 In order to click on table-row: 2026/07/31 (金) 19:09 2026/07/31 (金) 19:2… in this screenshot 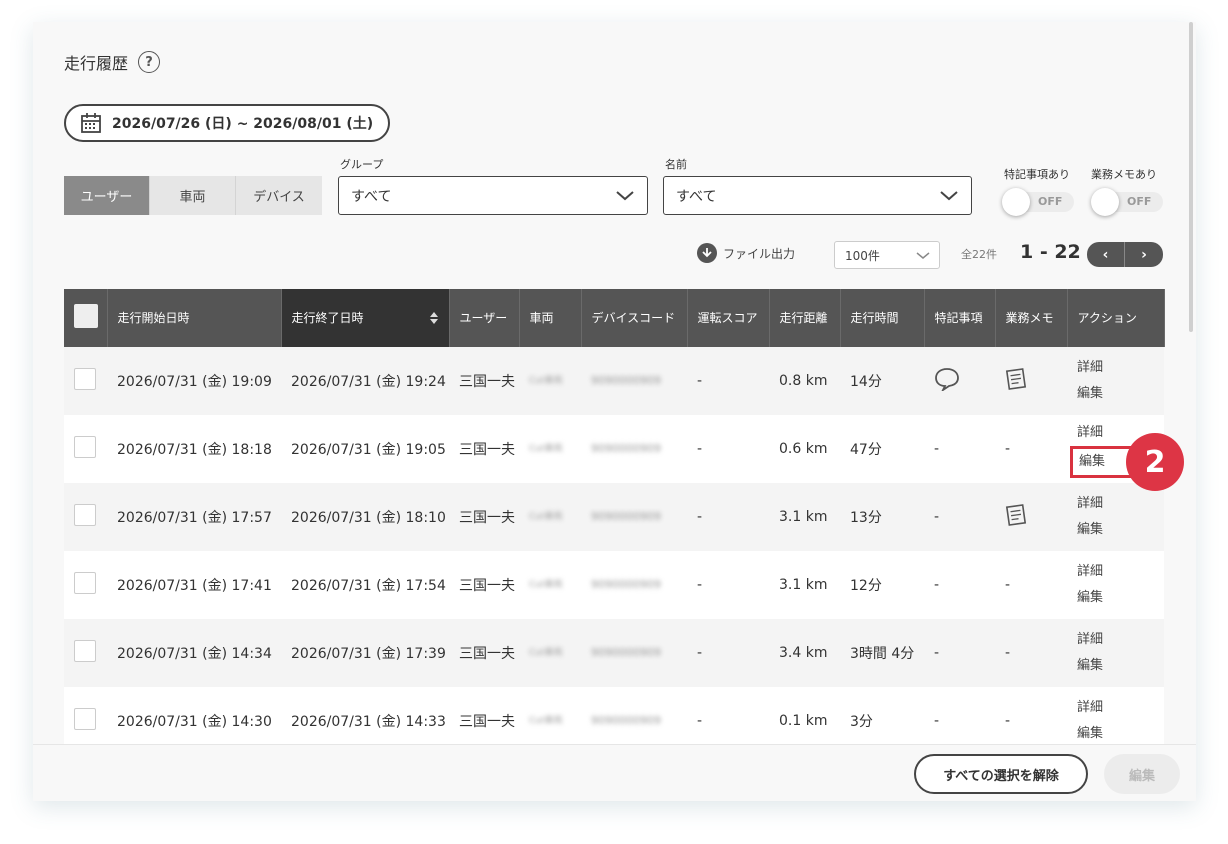, I will do `click(614, 381)`.